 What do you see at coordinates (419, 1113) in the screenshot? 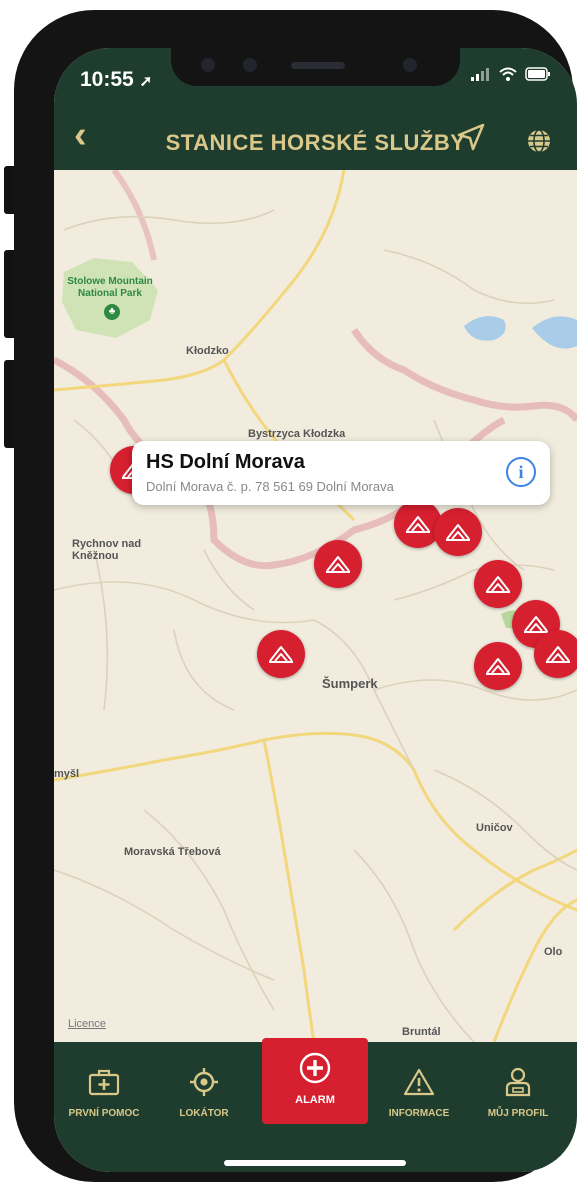
I see `tab-info-label: INFORMACE` at bounding box center [419, 1113].